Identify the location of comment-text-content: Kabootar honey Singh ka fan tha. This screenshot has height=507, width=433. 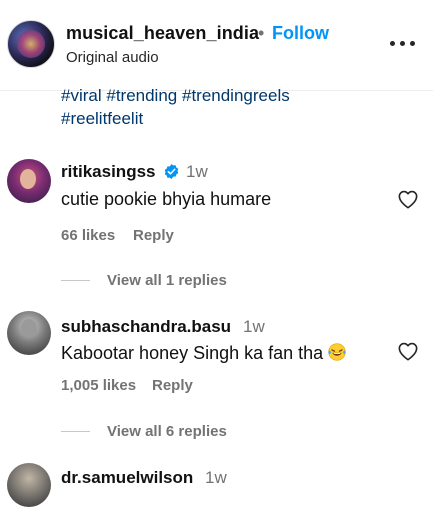
(192, 353).